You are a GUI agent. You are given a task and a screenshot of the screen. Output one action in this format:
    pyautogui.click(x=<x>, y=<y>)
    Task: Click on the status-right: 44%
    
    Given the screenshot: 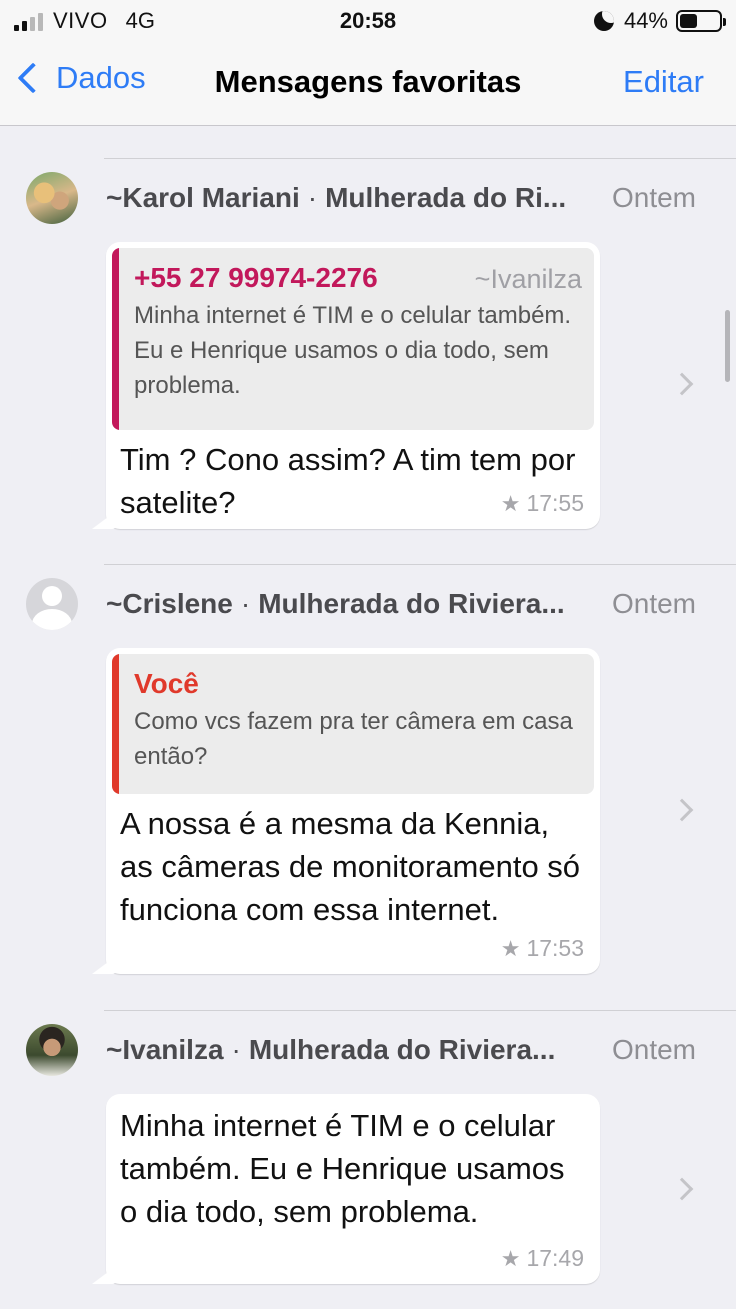 What is the action you would take?
    pyautogui.click(x=659, y=21)
    